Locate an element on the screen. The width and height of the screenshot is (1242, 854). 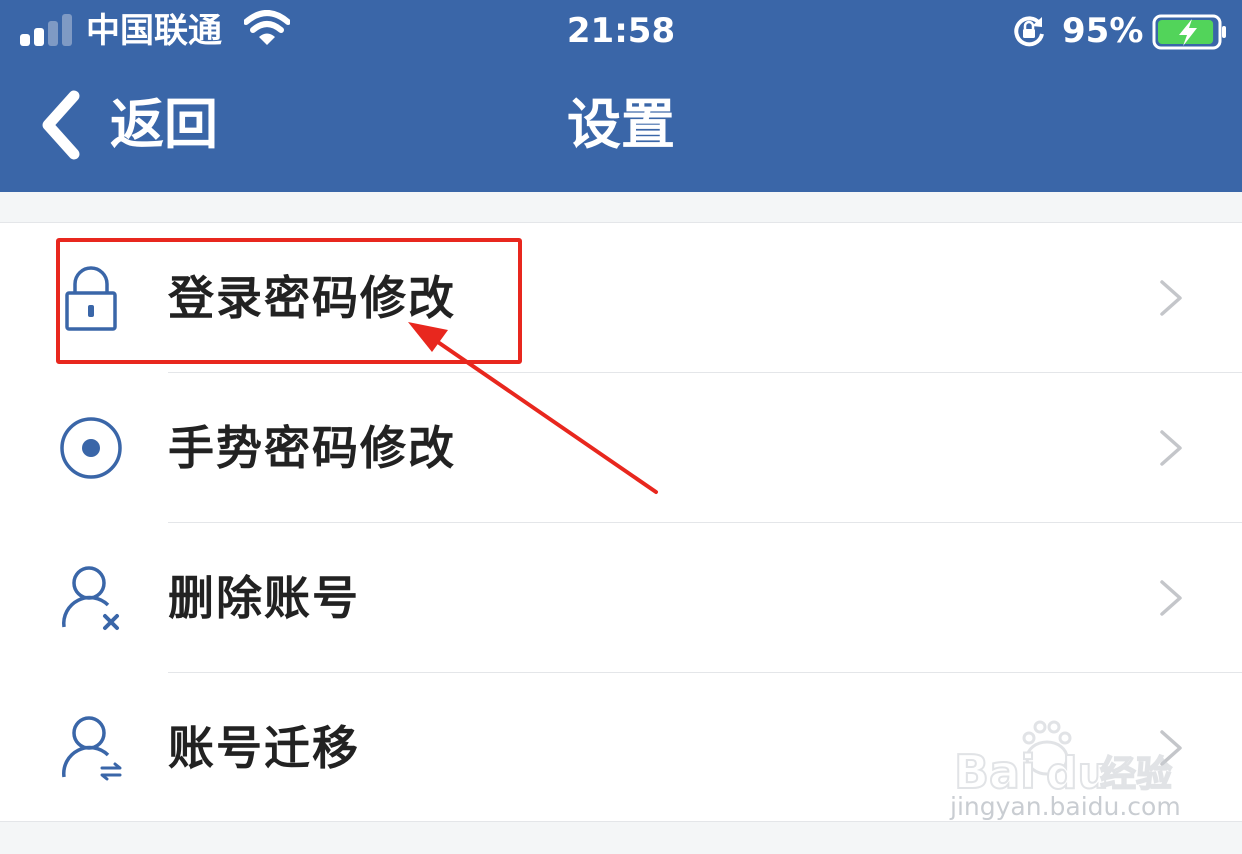
settings-item-label: 手势密码修改 is located at coordinates (312, 448).